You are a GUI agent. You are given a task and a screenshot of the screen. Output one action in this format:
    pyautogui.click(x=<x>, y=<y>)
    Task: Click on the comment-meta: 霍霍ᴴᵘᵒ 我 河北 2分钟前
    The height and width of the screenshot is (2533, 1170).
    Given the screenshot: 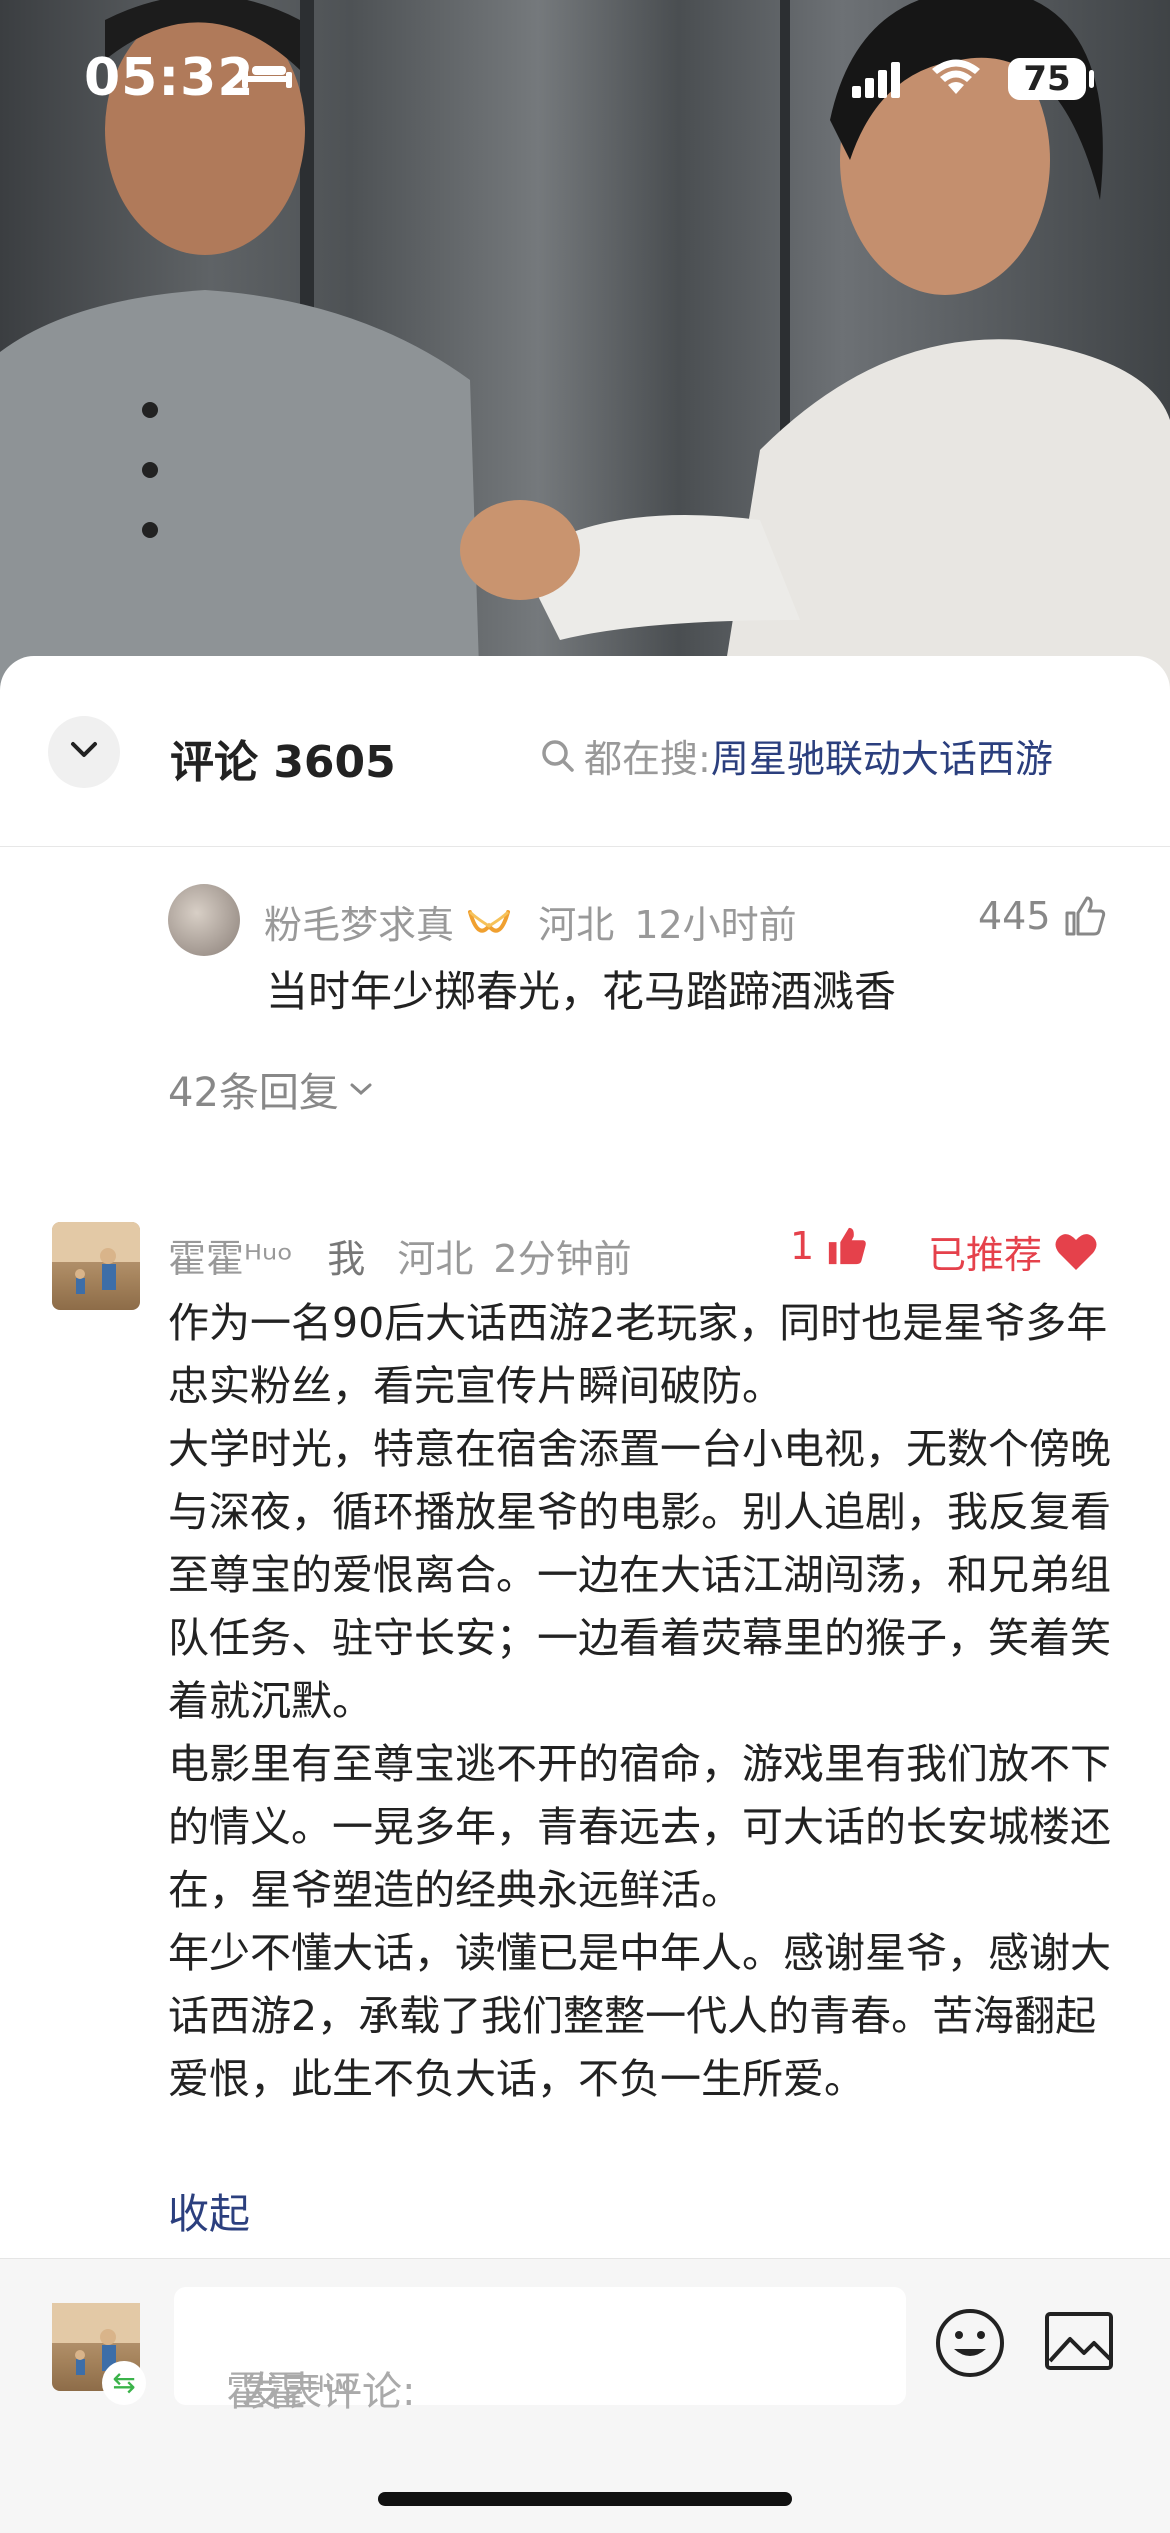 What is the action you would take?
    pyautogui.click(x=400, y=1255)
    